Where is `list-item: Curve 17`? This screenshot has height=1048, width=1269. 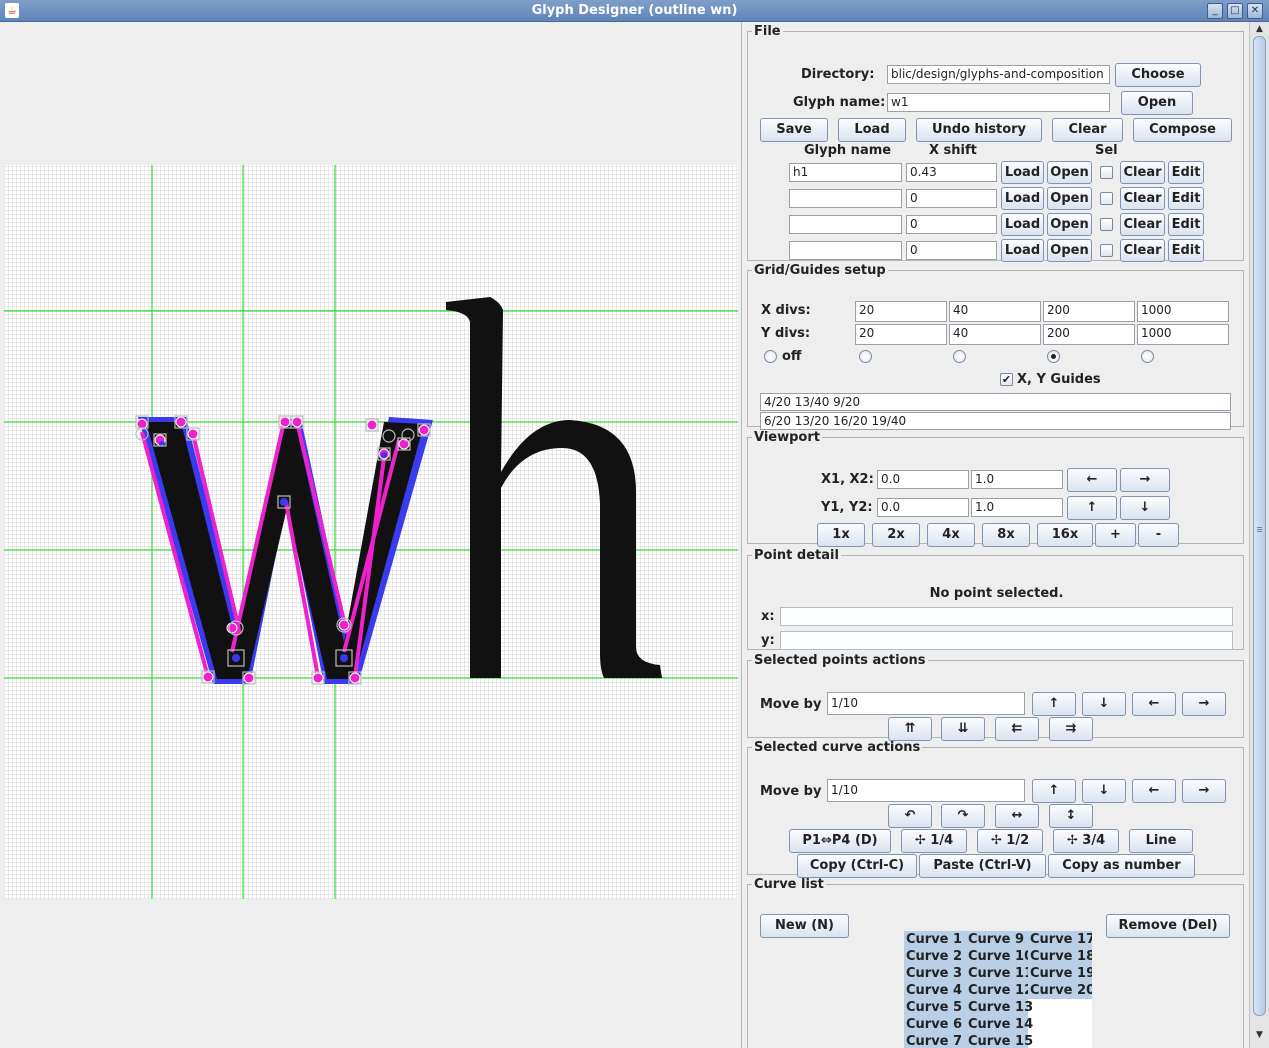
list-item: Curve 17 is located at coordinates (1060, 939).